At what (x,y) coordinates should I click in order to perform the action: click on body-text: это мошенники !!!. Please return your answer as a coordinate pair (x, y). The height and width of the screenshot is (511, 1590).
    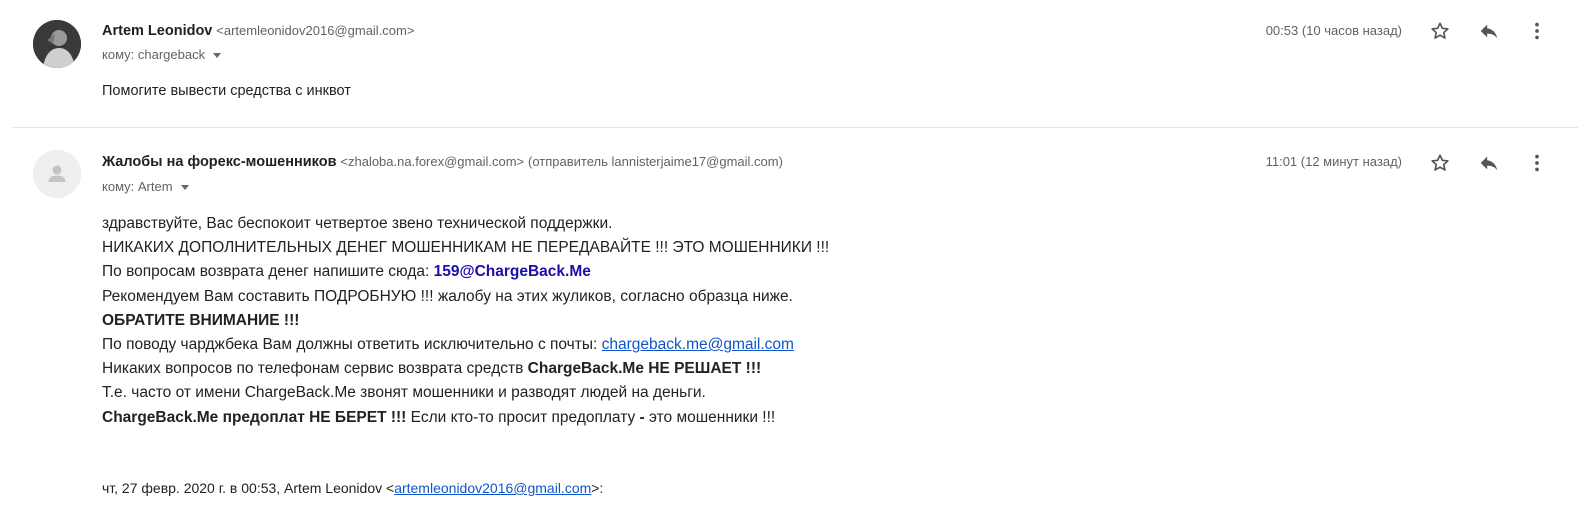
    Looking at the image, I should click on (710, 417).